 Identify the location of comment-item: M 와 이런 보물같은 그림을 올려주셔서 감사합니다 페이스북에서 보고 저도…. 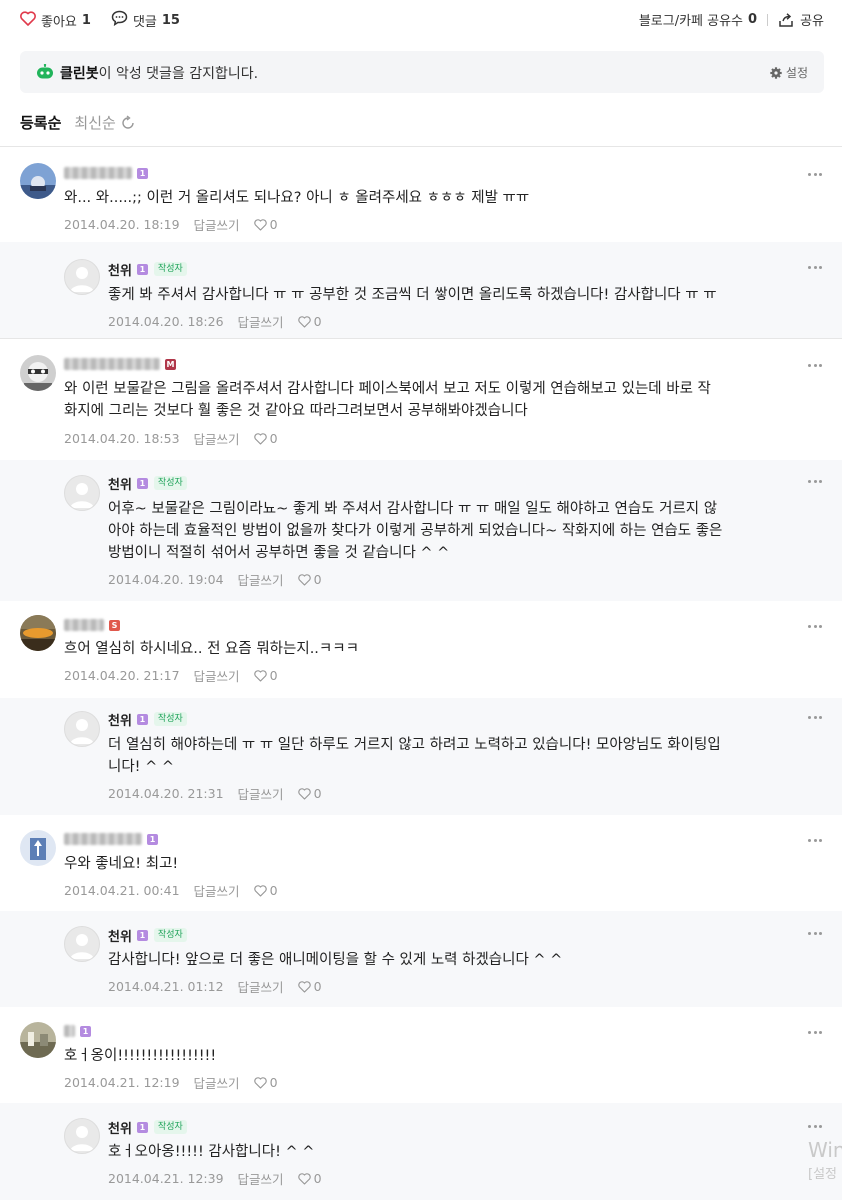
(421, 399).